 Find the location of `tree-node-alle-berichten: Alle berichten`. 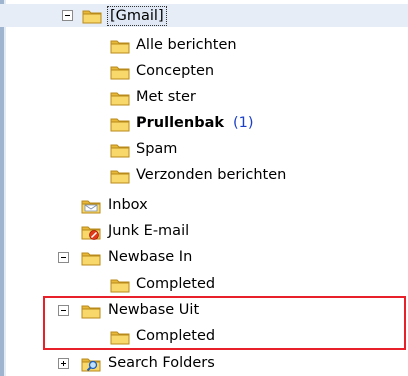

tree-node-alle-berichten: Alle berichten is located at coordinates (204, 45).